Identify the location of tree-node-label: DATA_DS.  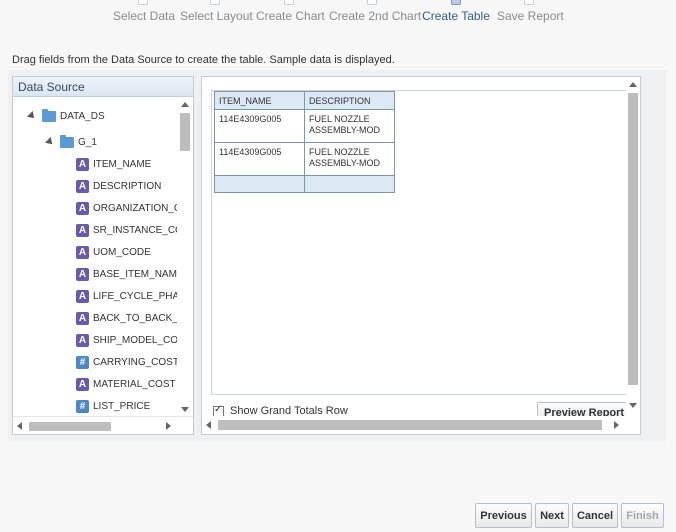
(82, 116).